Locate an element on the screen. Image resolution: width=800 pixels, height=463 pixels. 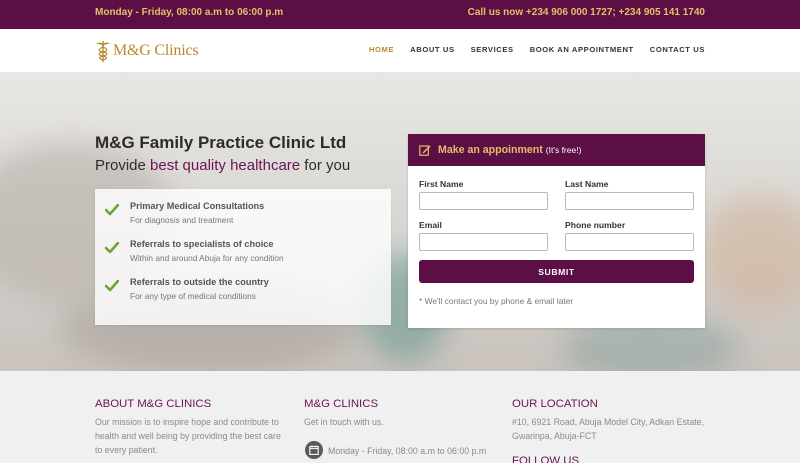
caduceus-icon is located at coordinates (103, 51).